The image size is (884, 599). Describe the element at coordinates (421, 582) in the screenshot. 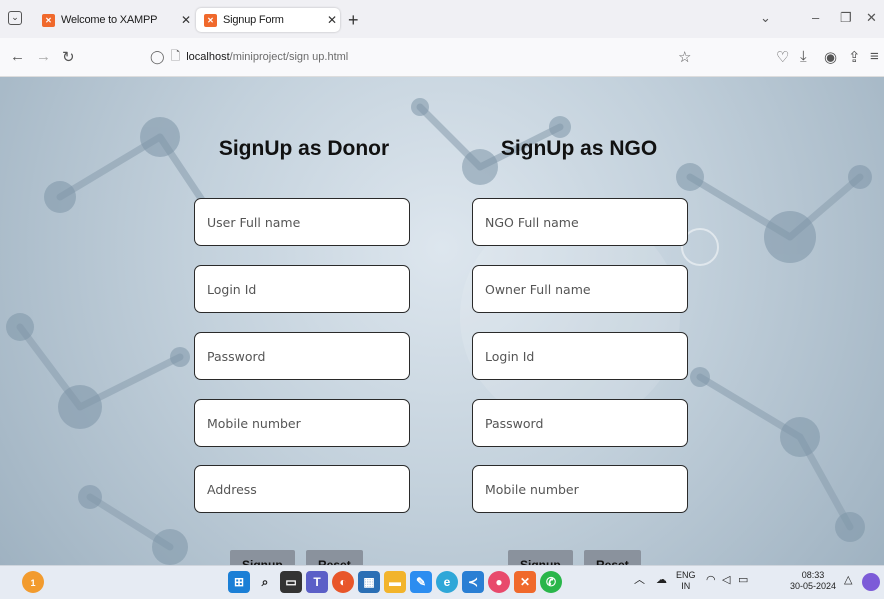

I see `notepad-icon: ✎` at that location.